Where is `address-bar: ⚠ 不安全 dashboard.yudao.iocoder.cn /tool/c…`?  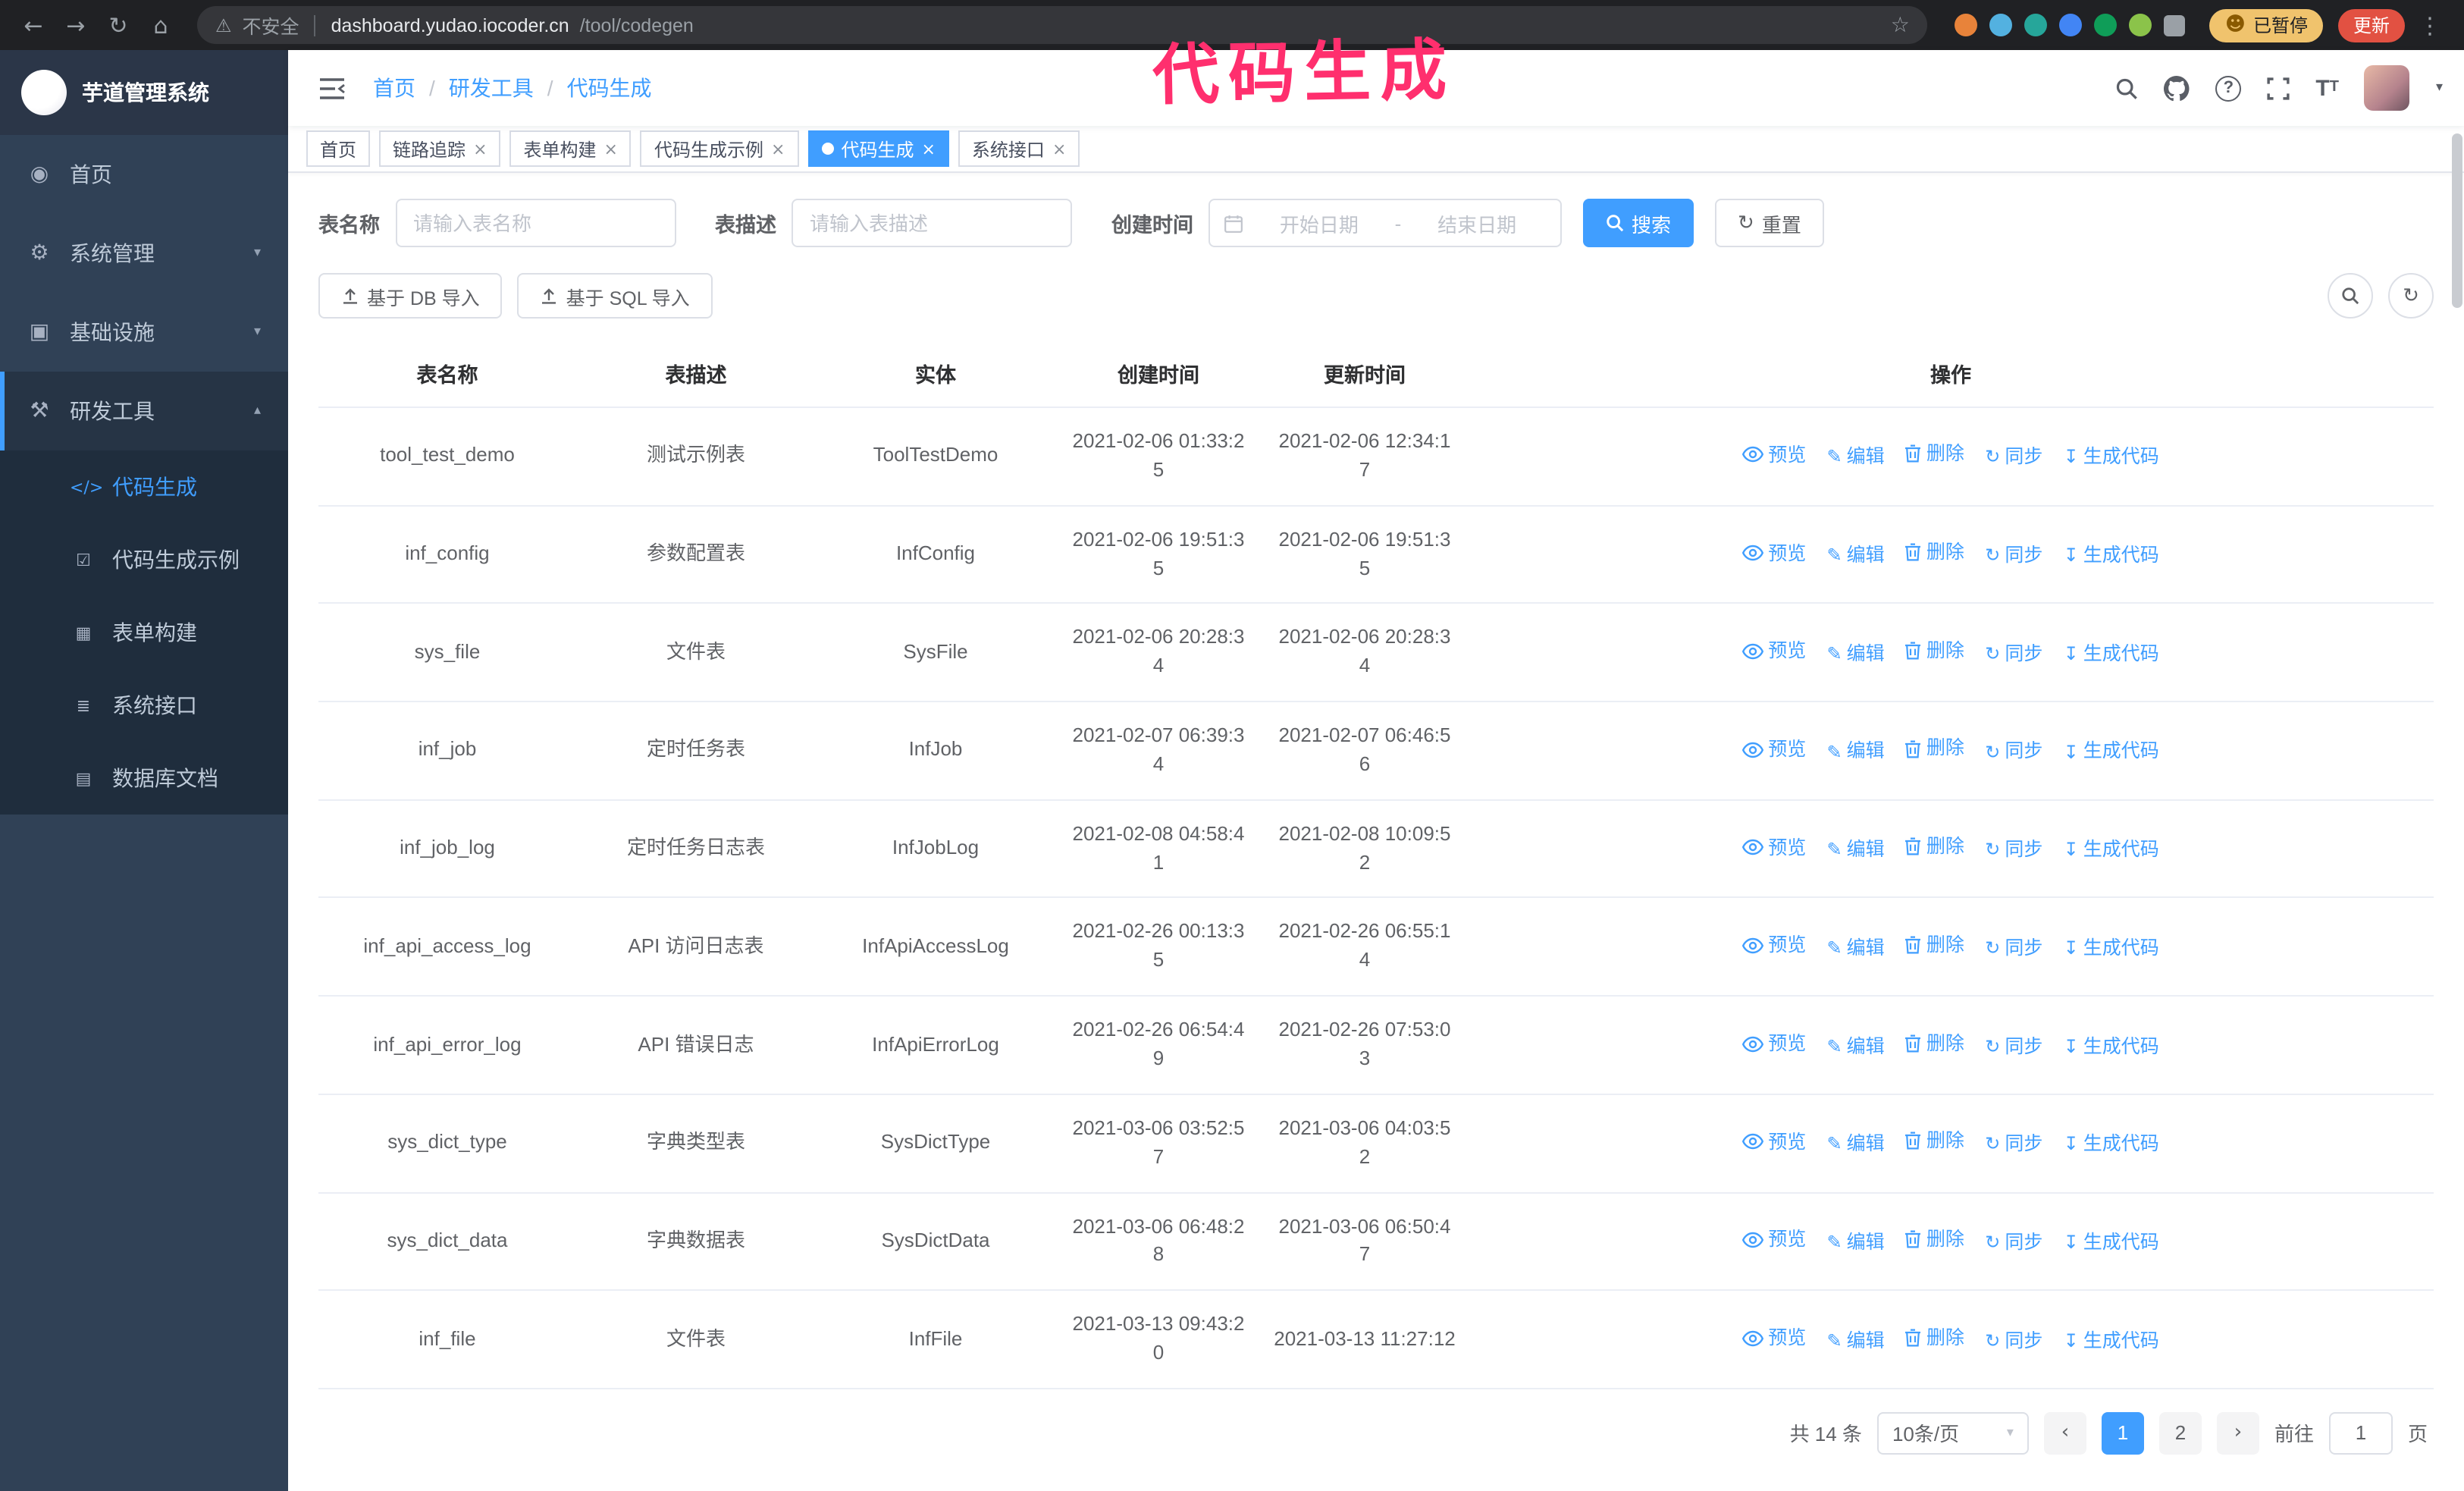 address-bar: ⚠ 不安全 dashboard.yudao.iocoder.cn /tool/c… is located at coordinates (1062, 25).